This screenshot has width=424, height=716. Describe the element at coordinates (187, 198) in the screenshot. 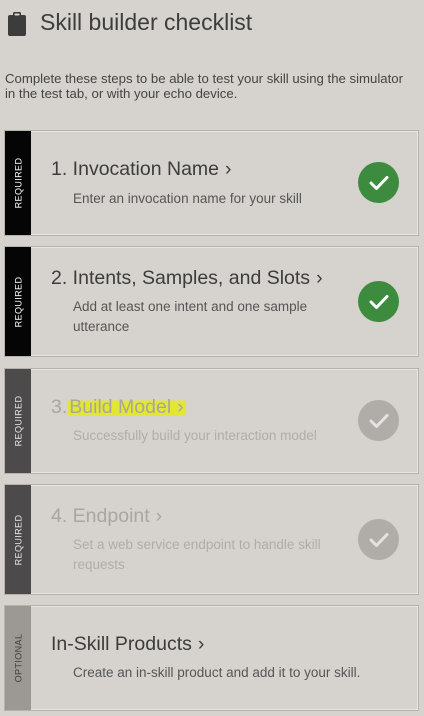

I see `step-description: Enter an invocation name for your skill` at that location.